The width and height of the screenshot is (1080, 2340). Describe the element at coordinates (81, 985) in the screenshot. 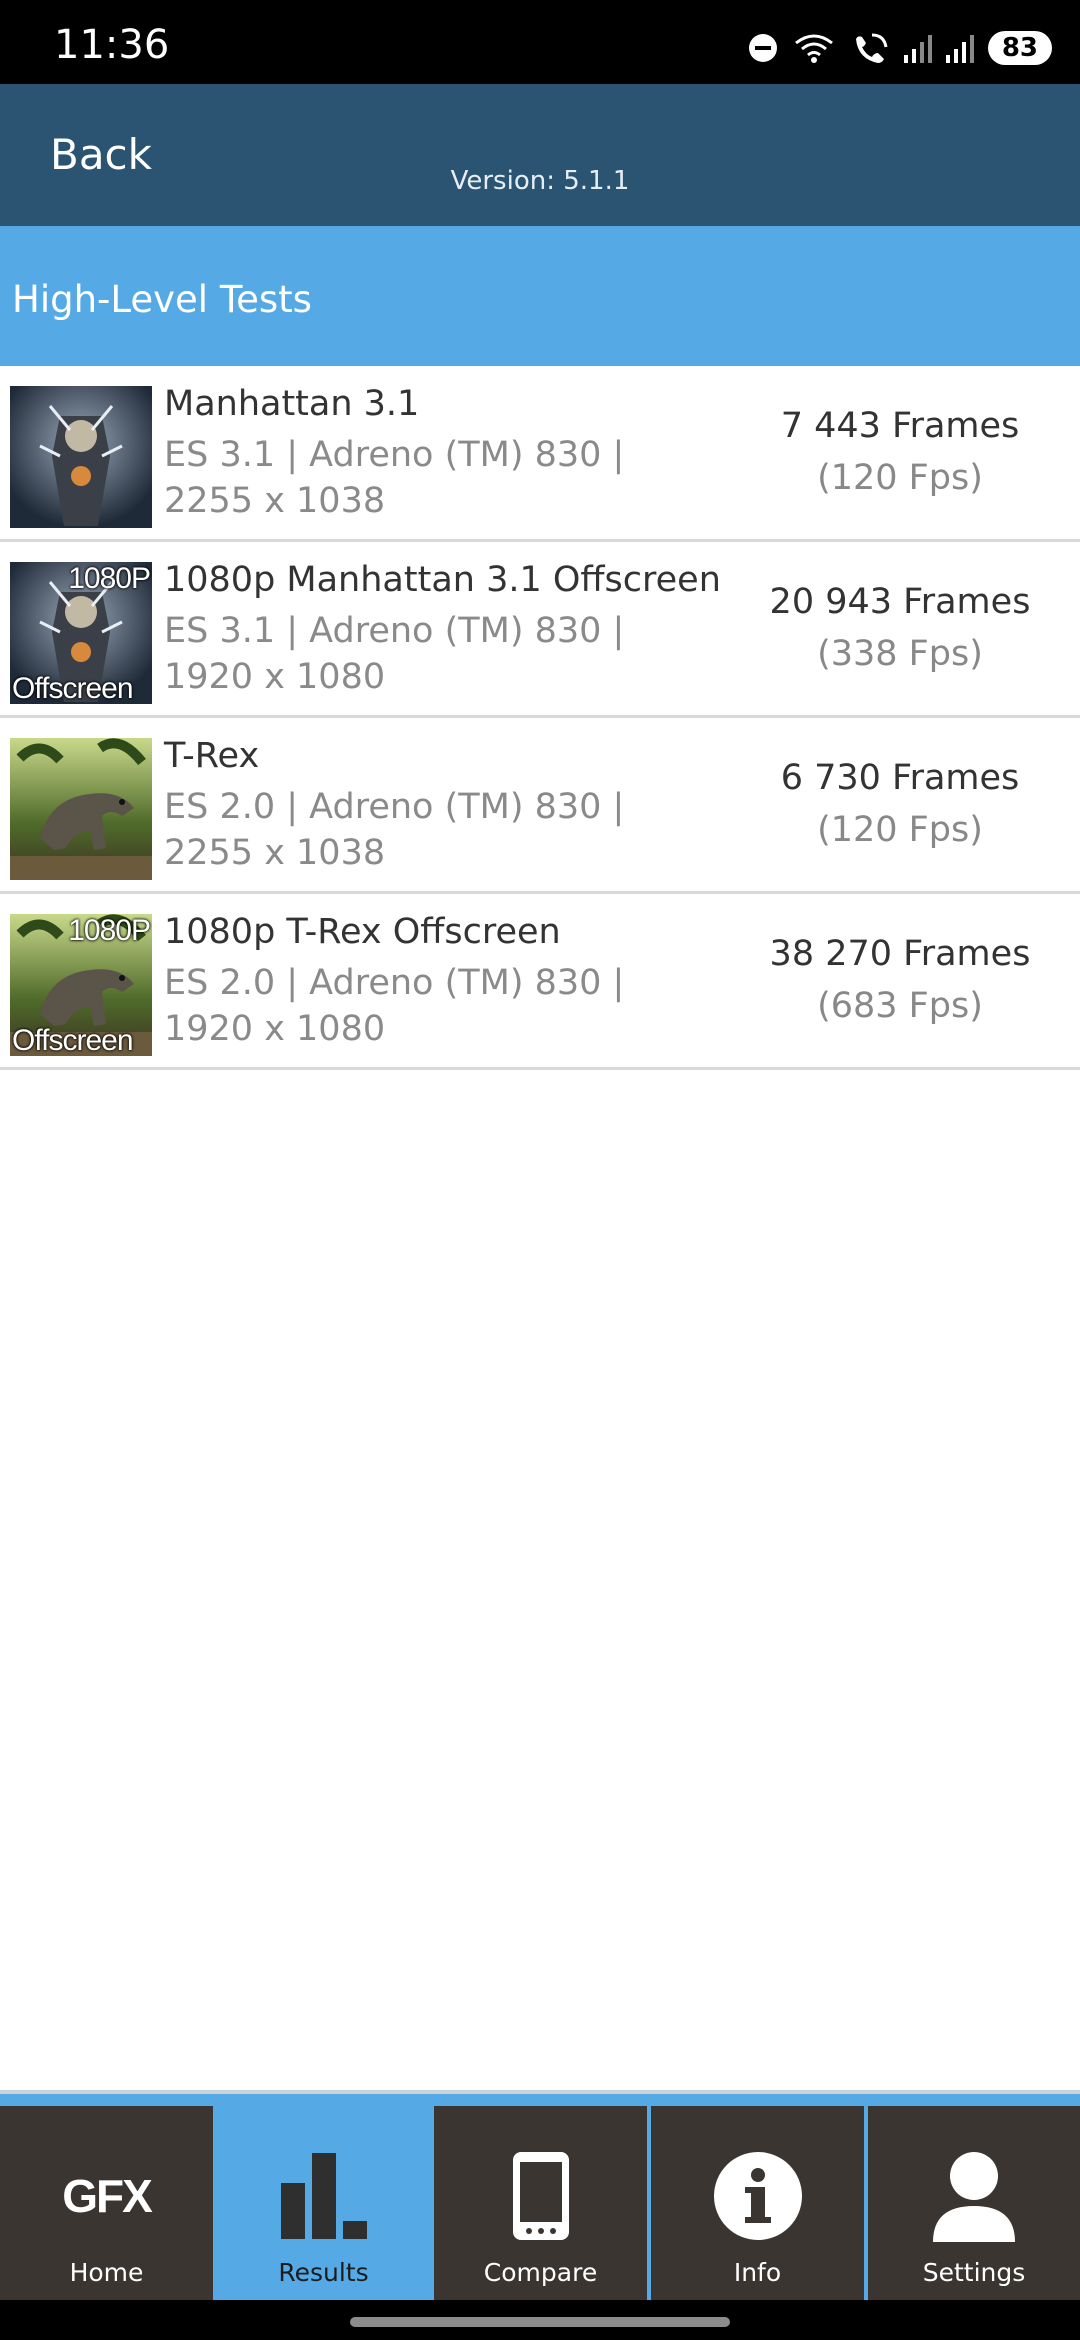

I see `trex-offscreen-thumbnail-icon: 1080P Offscreen` at that location.